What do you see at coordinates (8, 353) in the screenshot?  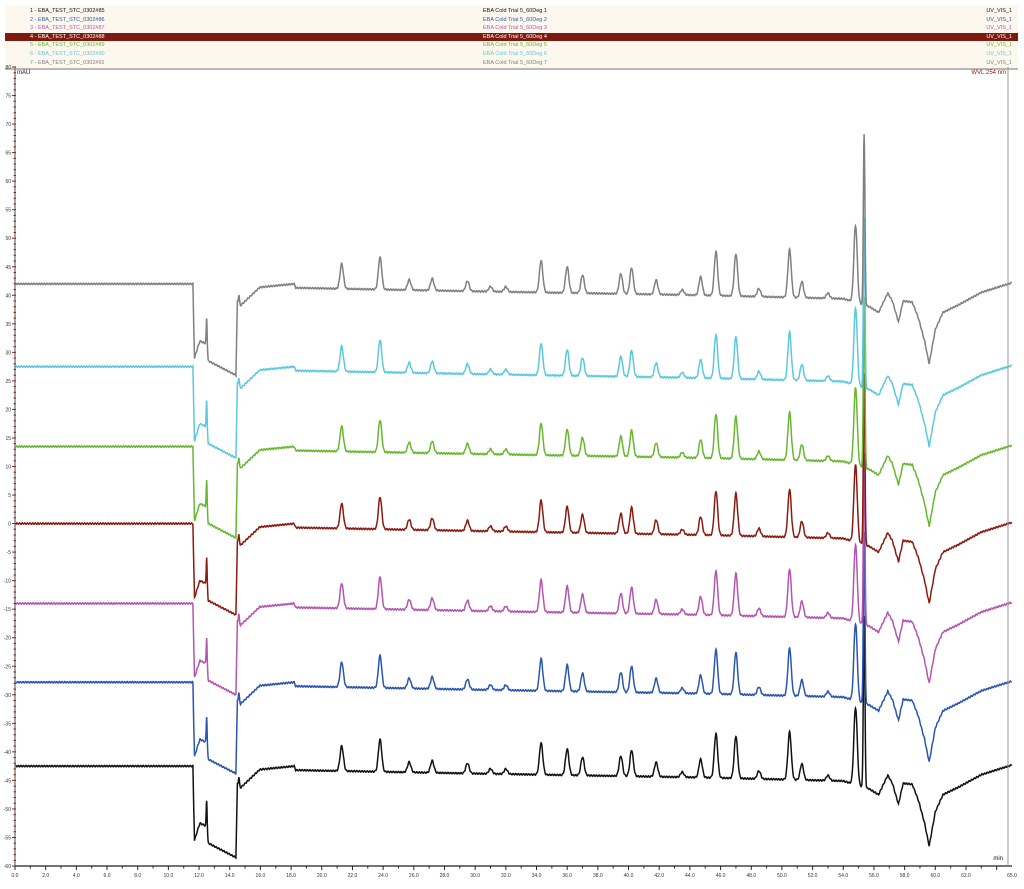 I see `y-tick-label: 30` at bounding box center [8, 353].